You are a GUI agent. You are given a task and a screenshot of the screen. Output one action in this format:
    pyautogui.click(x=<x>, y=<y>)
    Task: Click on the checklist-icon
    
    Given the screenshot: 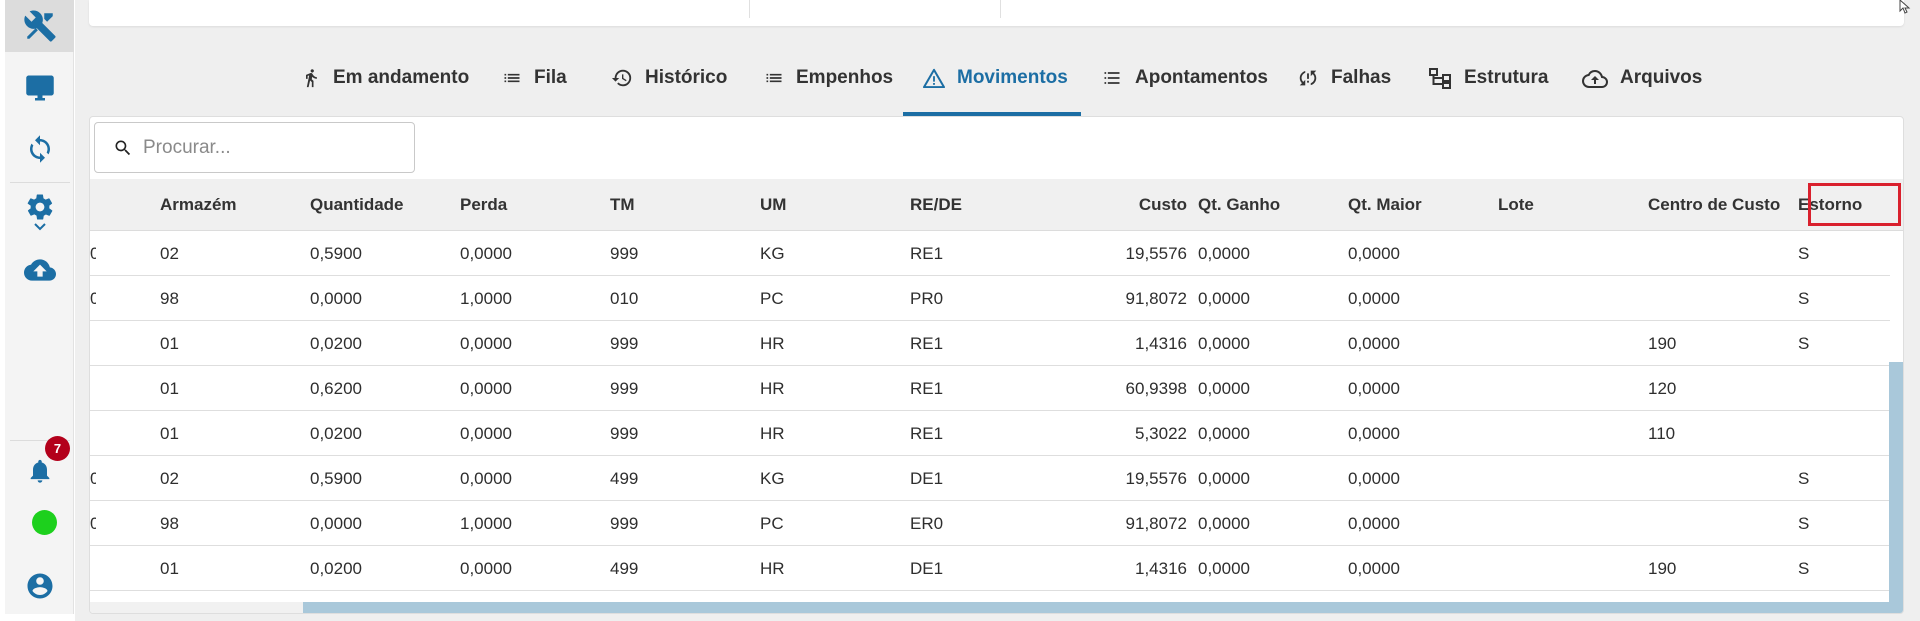 What is the action you would take?
    pyautogui.click(x=1112, y=78)
    